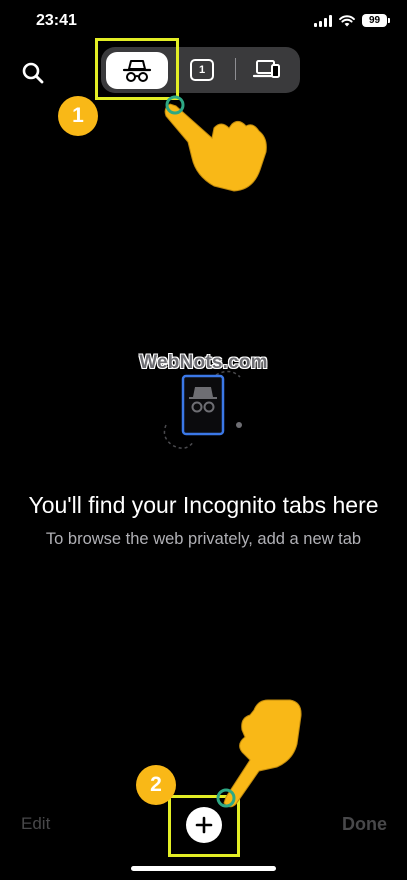  I want to click on step-badge-2: 2, so click(156, 785).